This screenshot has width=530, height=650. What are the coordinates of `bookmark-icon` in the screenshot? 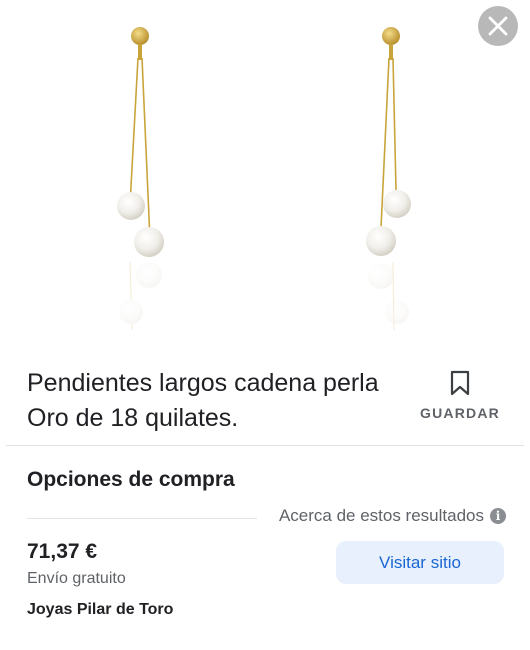 It's located at (460, 383).